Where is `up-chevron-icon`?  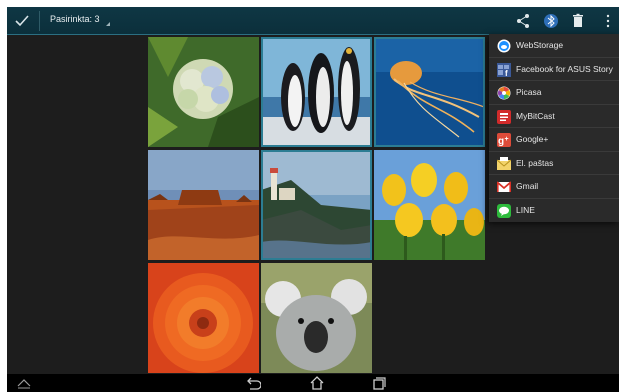 up-chevron-icon is located at coordinates (24, 383).